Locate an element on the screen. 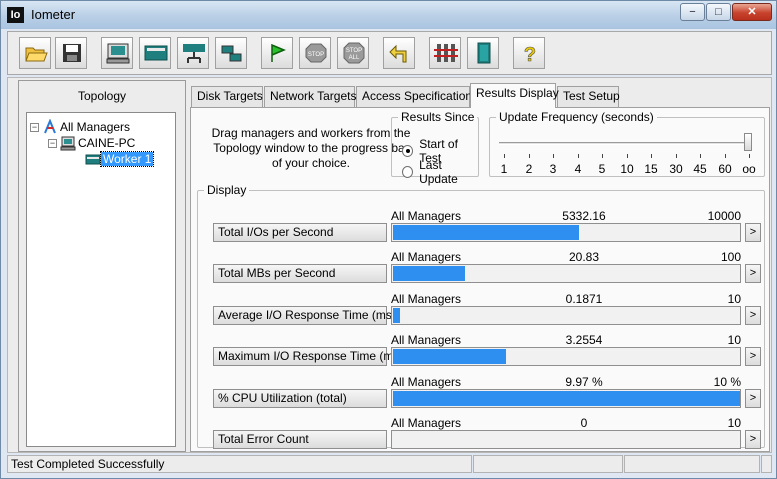 The image size is (777, 479). toolbar: STOP STOP ALL ? is located at coordinates (389, 53).